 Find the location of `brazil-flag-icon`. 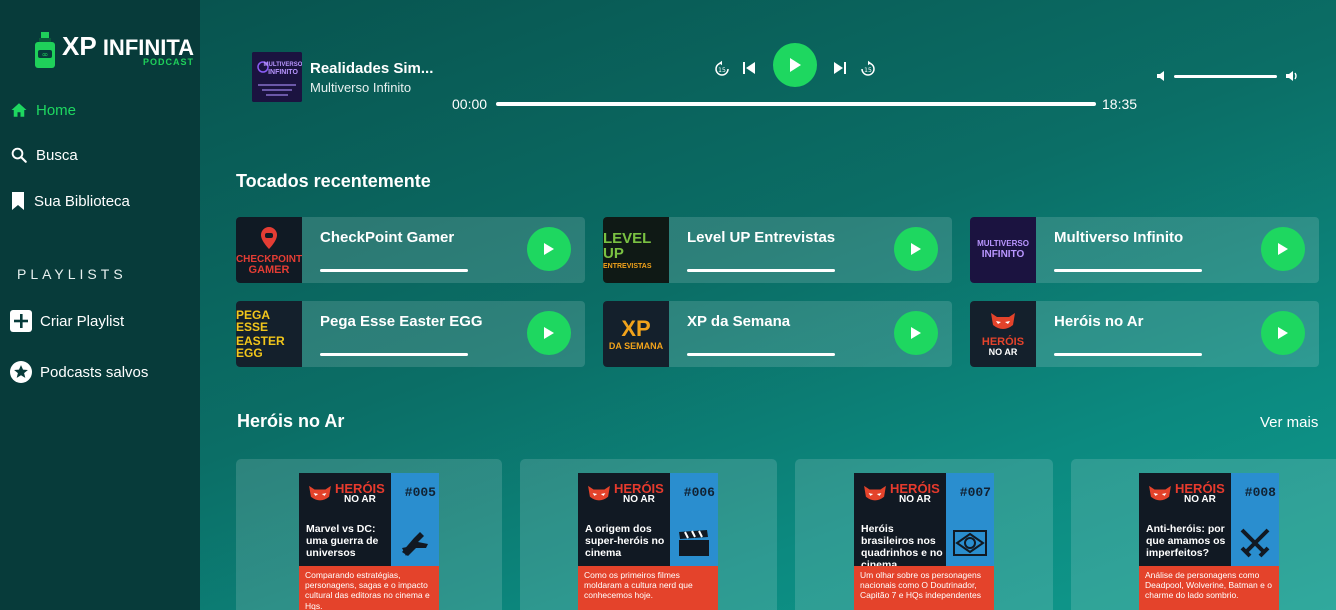

brazil-flag-icon is located at coordinates (970, 543).